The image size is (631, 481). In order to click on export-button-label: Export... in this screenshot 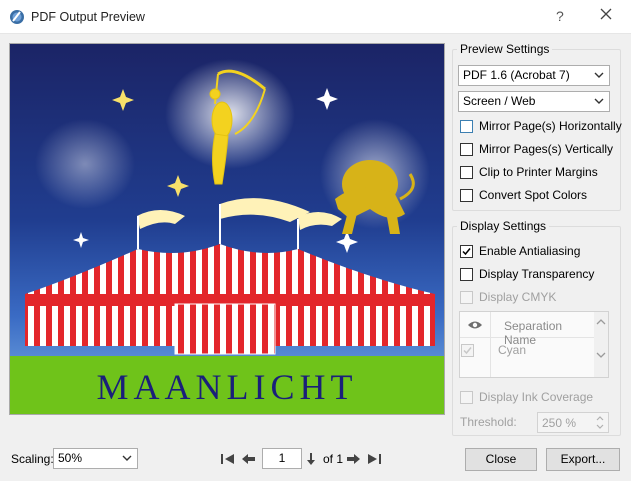, I will do `click(583, 459)`.